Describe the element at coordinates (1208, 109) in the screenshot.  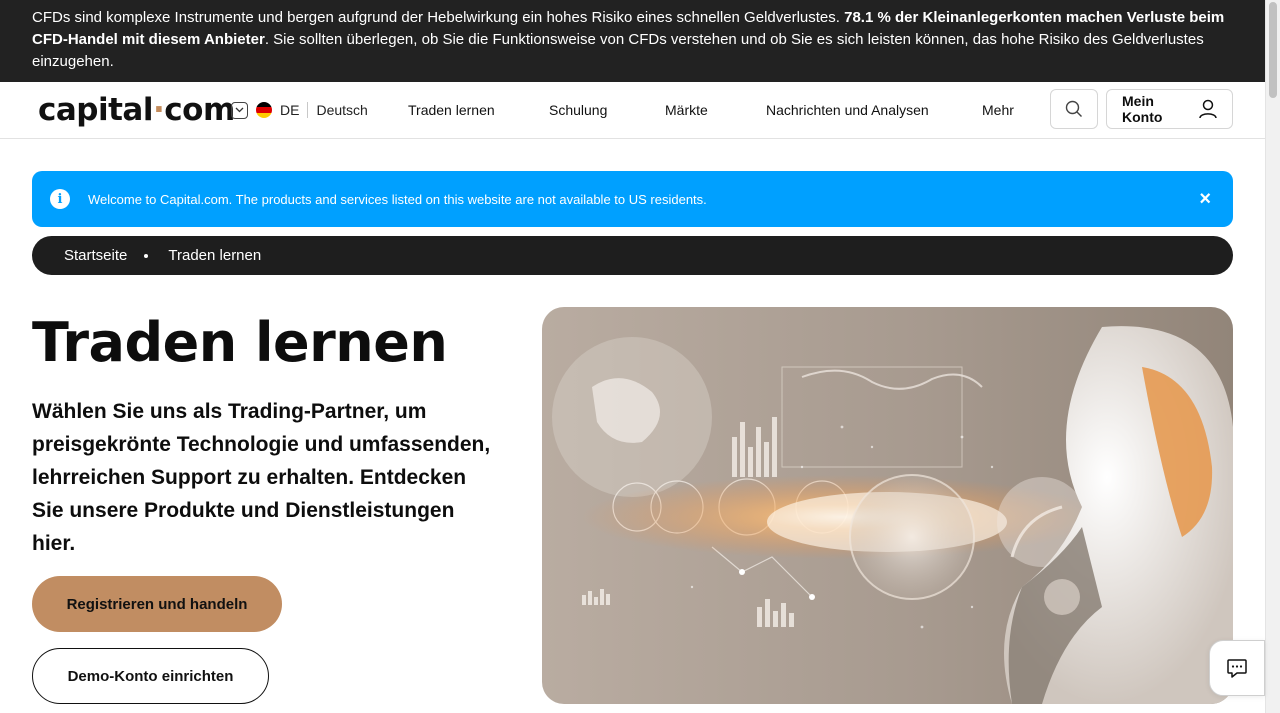
I see `user-icon` at that location.